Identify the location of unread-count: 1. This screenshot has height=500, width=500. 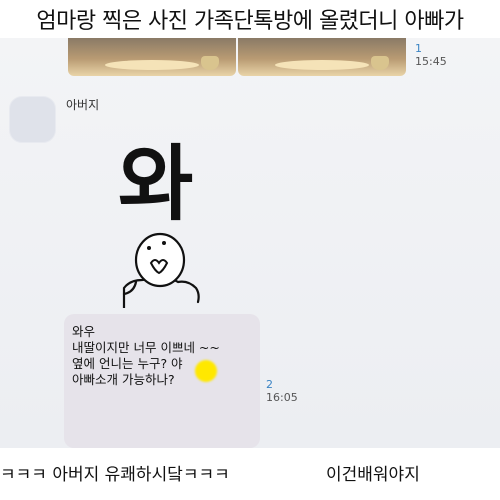
(418, 48).